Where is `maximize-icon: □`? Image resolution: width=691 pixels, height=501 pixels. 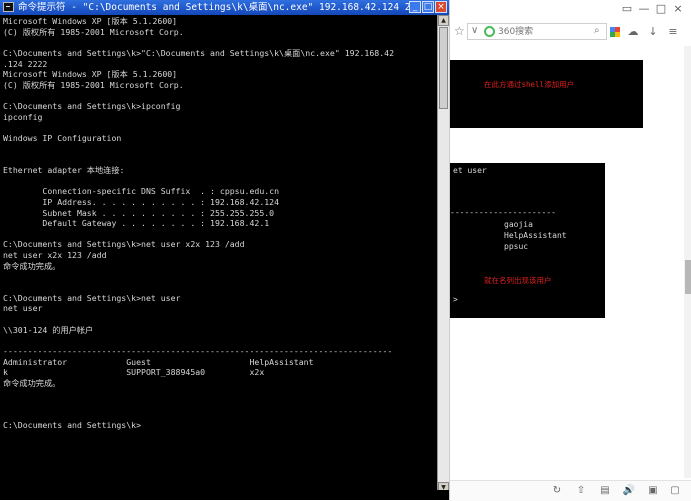 maximize-icon: □ is located at coordinates (661, 8).